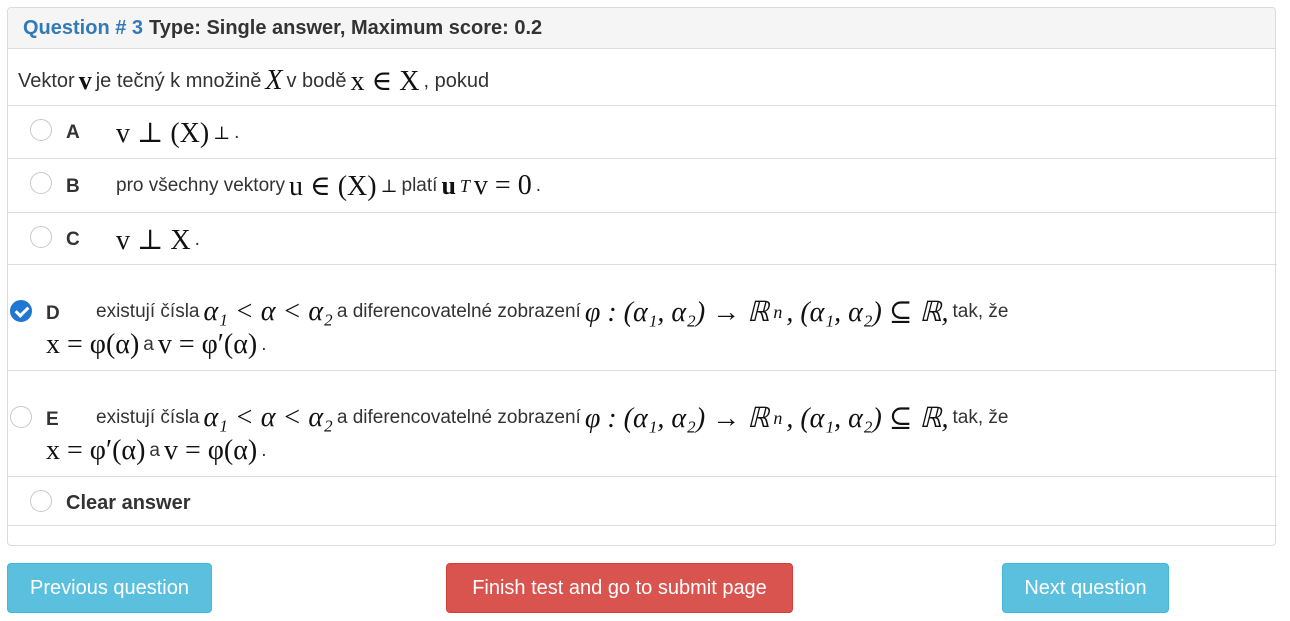 The width and height of the screenshot is (1290, 621). What do you see at coordinates (85, 80) in the screenshot?
I see `prompt-math: v` at bounding box center [85, 80].